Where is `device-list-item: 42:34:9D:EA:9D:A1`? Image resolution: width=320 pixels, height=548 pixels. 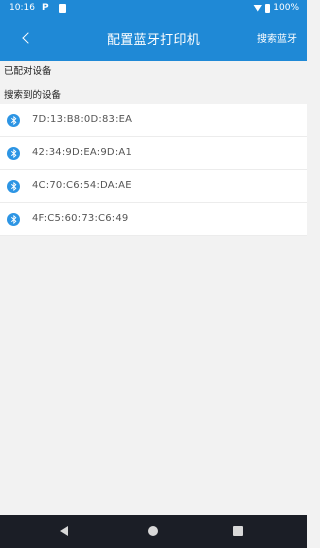 device-list-item: 42:34:9D:EA:9D:A1 is located at coordinates (153, 153).